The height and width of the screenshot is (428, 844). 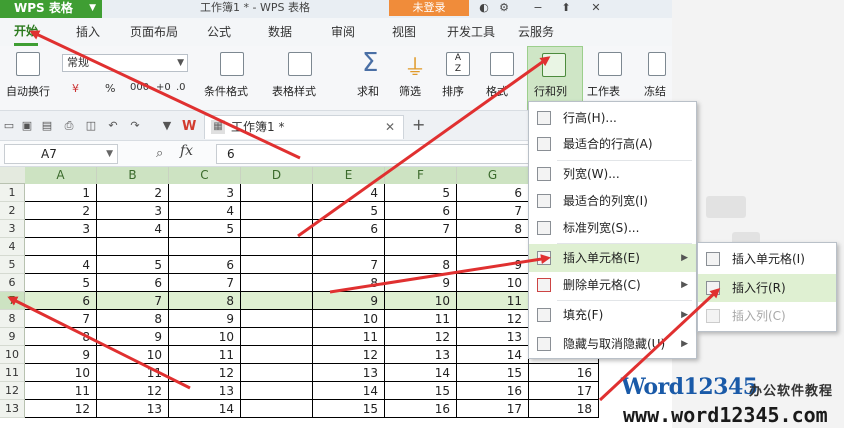 What do you see at coordinates (12, 337) in the screenshot?
I see `row-header-9: 9` at bounding box center [12, 337].